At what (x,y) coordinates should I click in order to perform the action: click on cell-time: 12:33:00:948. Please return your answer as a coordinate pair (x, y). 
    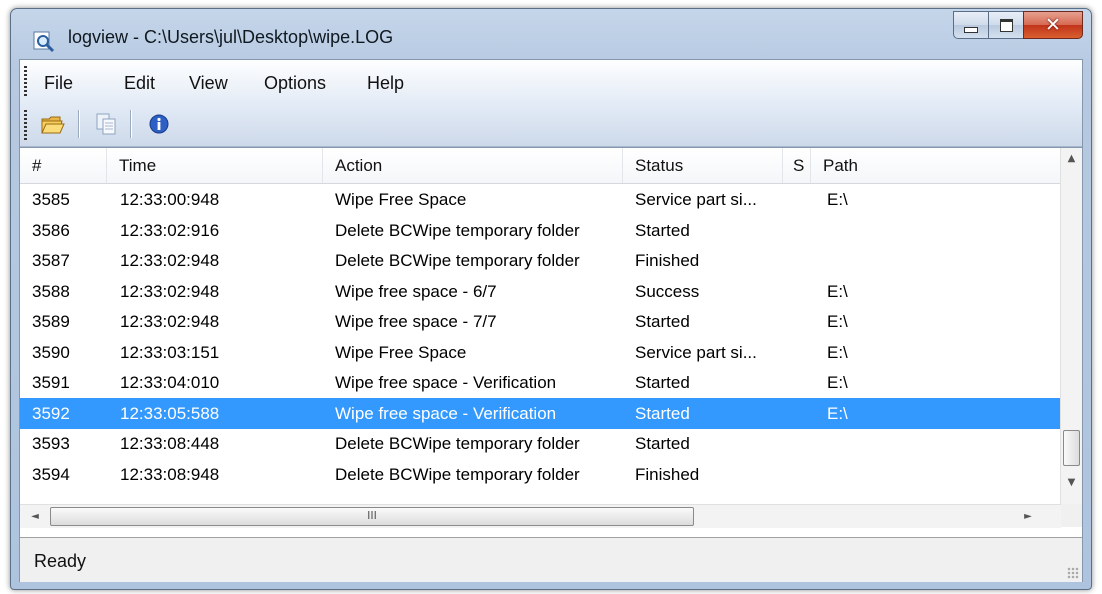
    Looking at the image, I should click on (170, 199).